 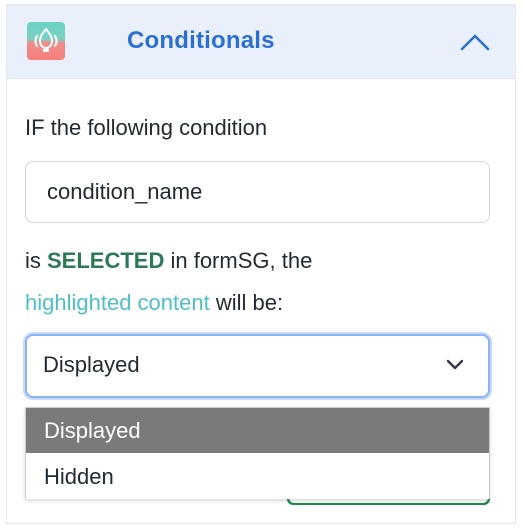 What do you see at coordinates (257, 192) in the screenshot?
I see `condition-name-input: condition_name` at bounding box center [257, 192].